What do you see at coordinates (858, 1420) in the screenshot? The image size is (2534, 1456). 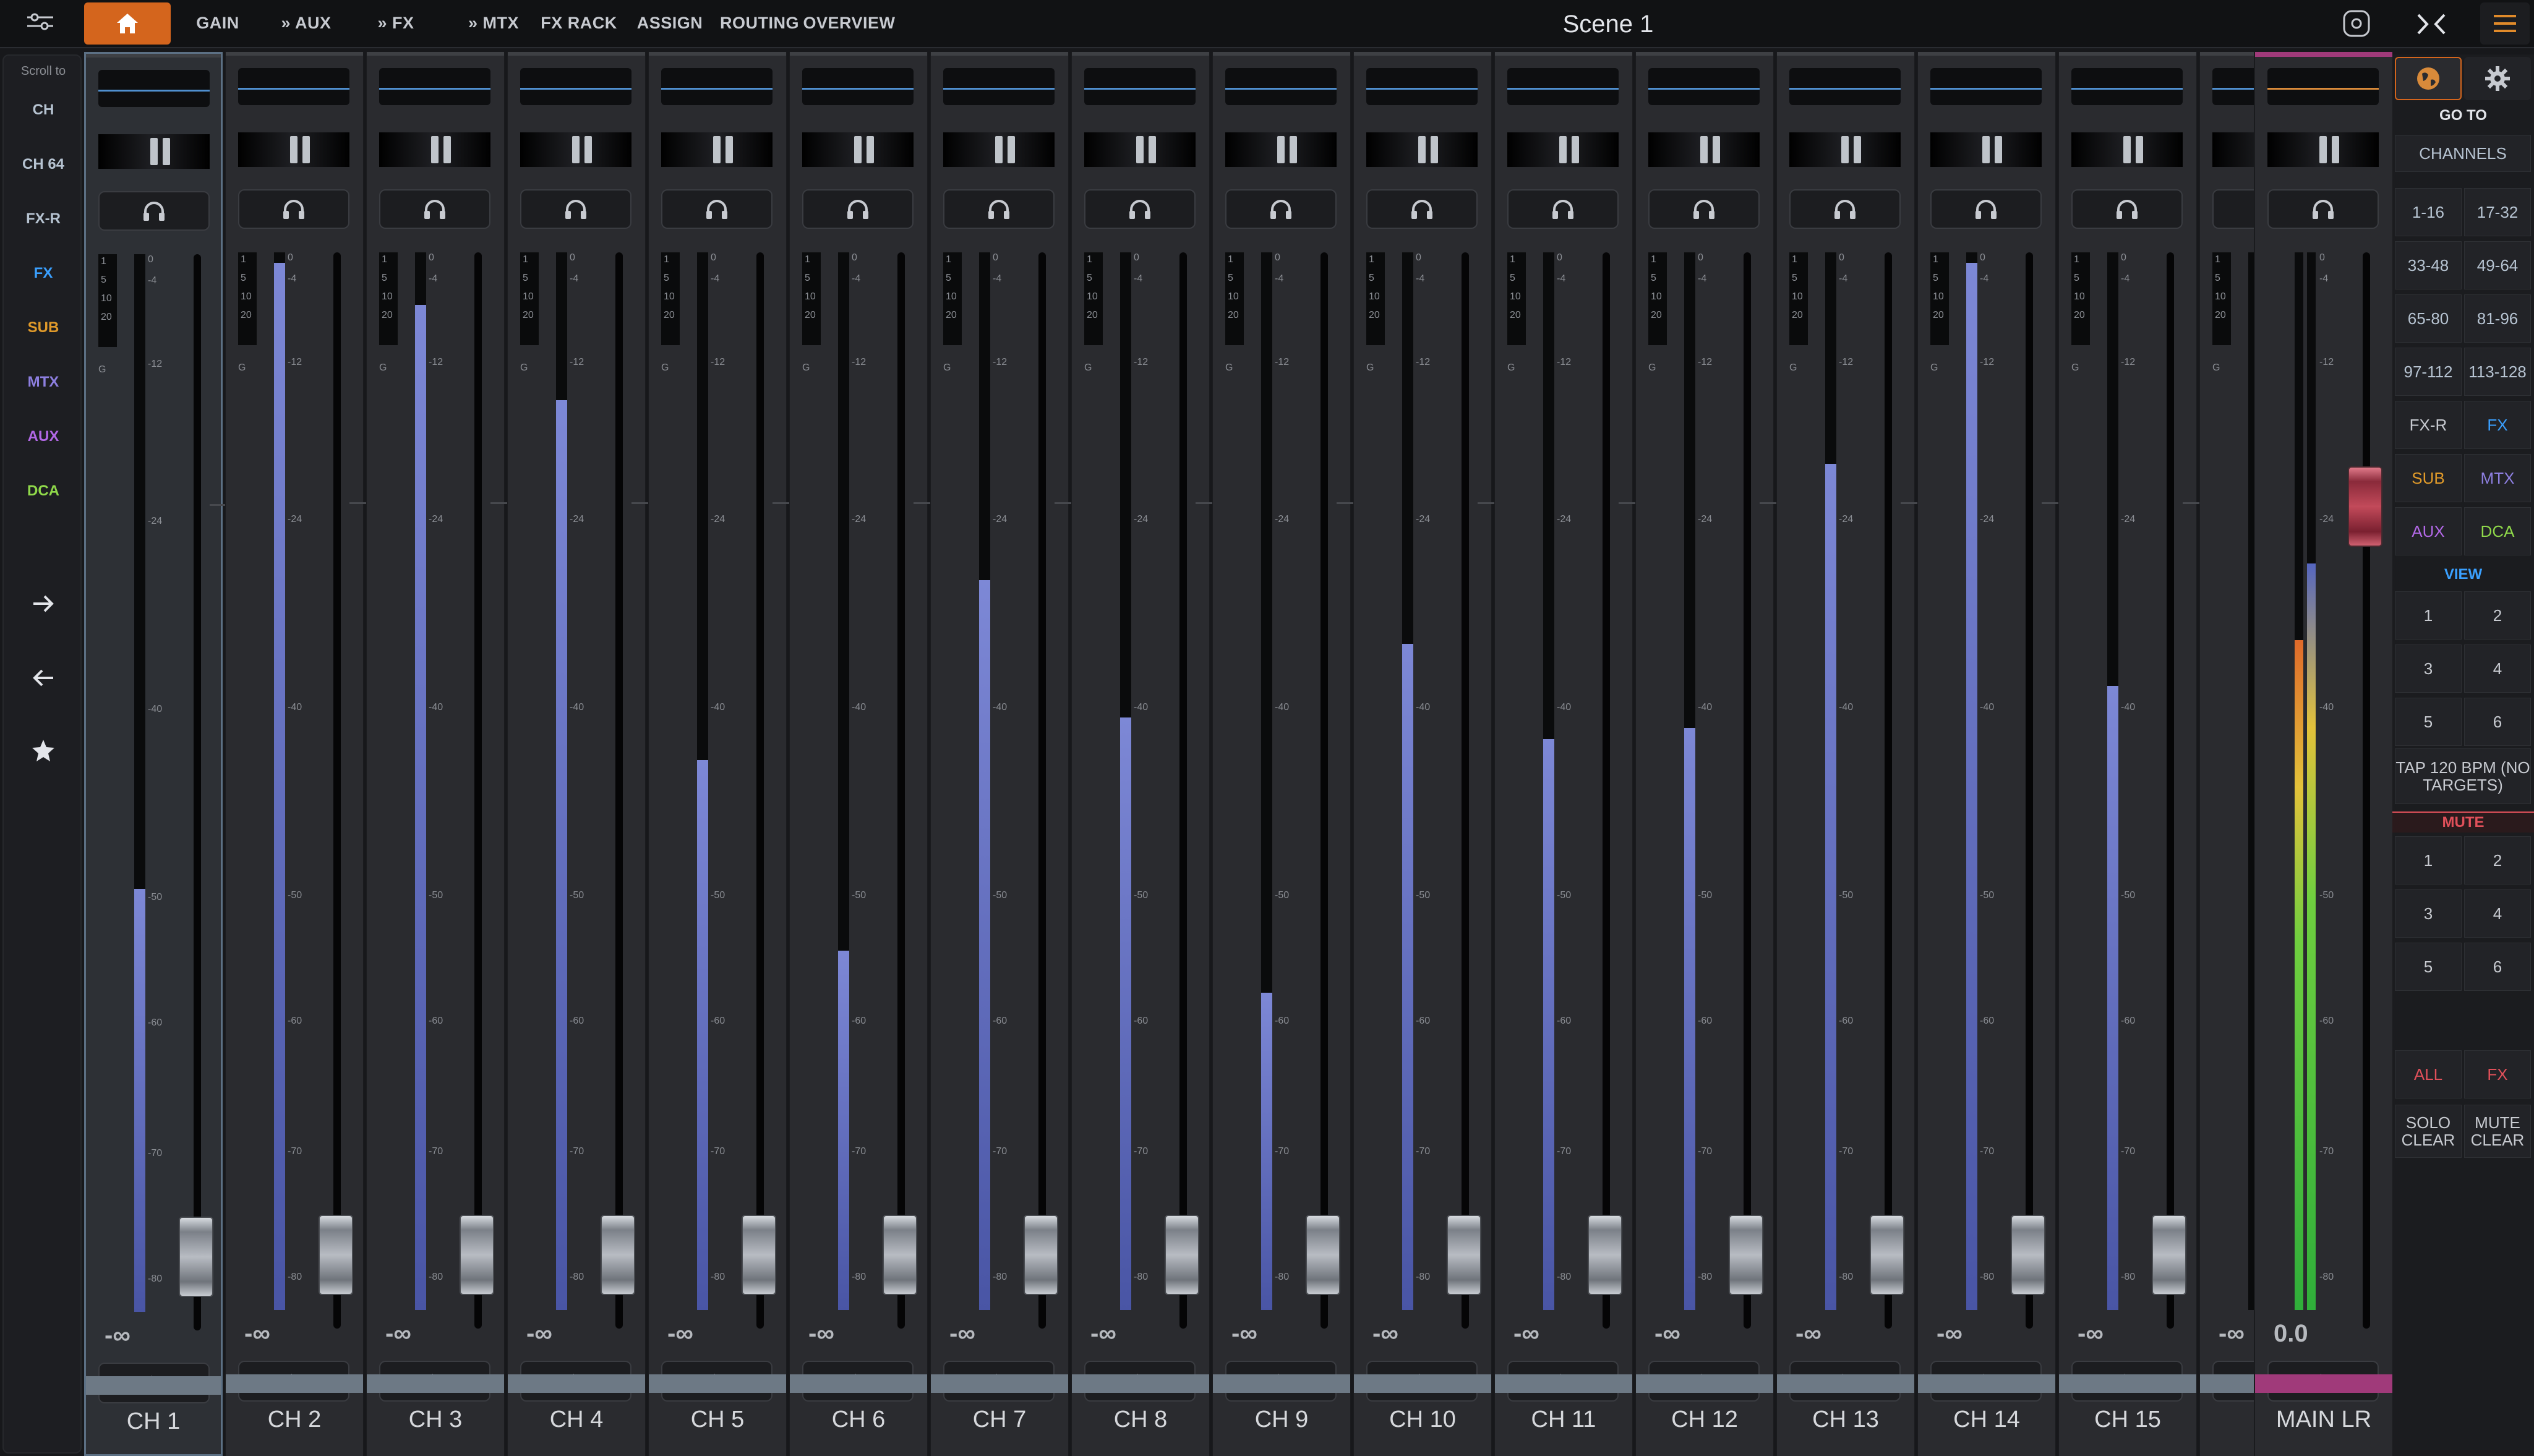 I see `channel-name: CH 6` at bounding box center [858, 1420].